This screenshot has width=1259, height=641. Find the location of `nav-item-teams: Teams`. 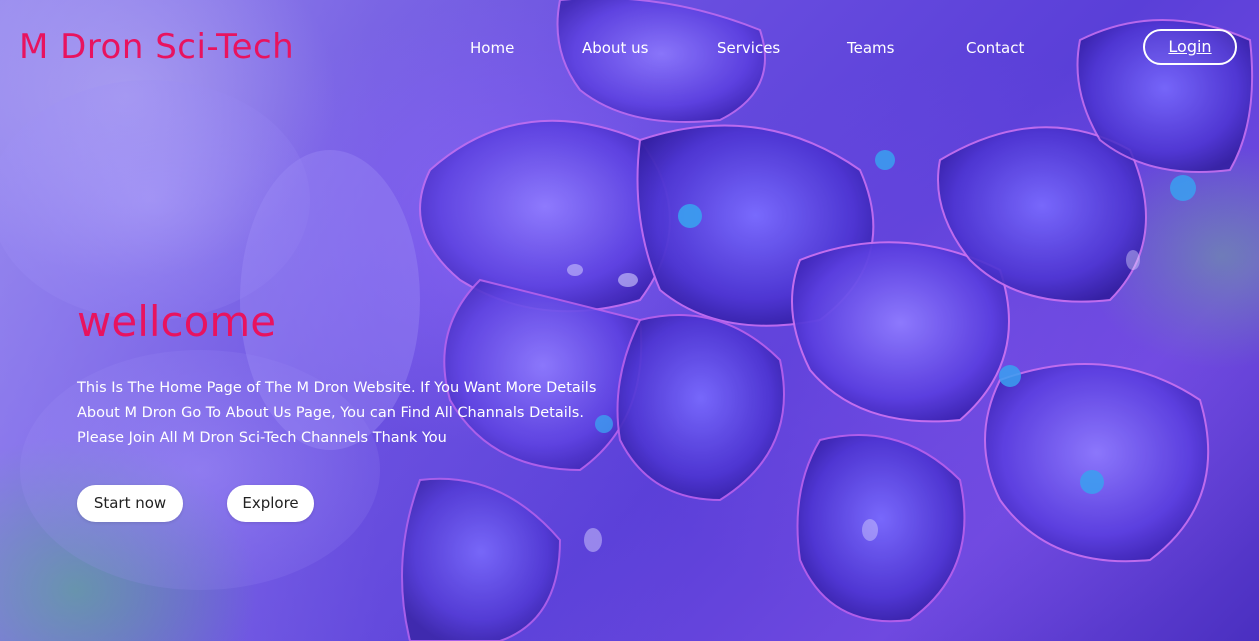

nav-item-teams: Teams is located at coordinates (870, 48).